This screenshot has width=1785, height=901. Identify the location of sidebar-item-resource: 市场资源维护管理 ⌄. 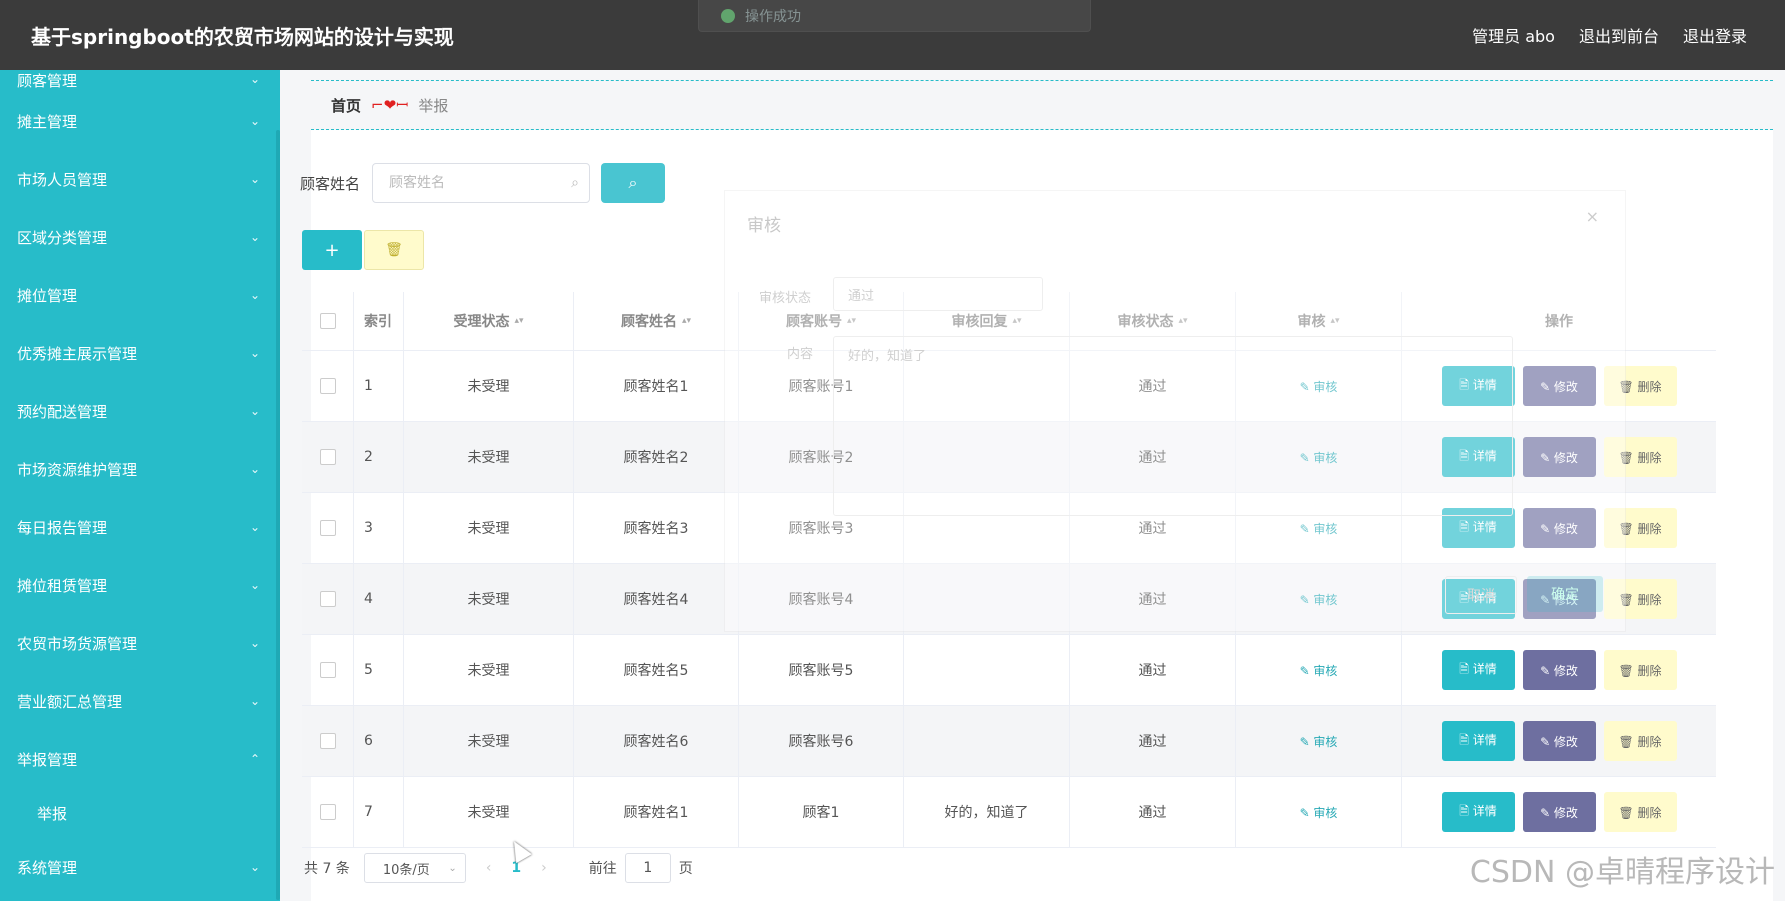
(140, 469).